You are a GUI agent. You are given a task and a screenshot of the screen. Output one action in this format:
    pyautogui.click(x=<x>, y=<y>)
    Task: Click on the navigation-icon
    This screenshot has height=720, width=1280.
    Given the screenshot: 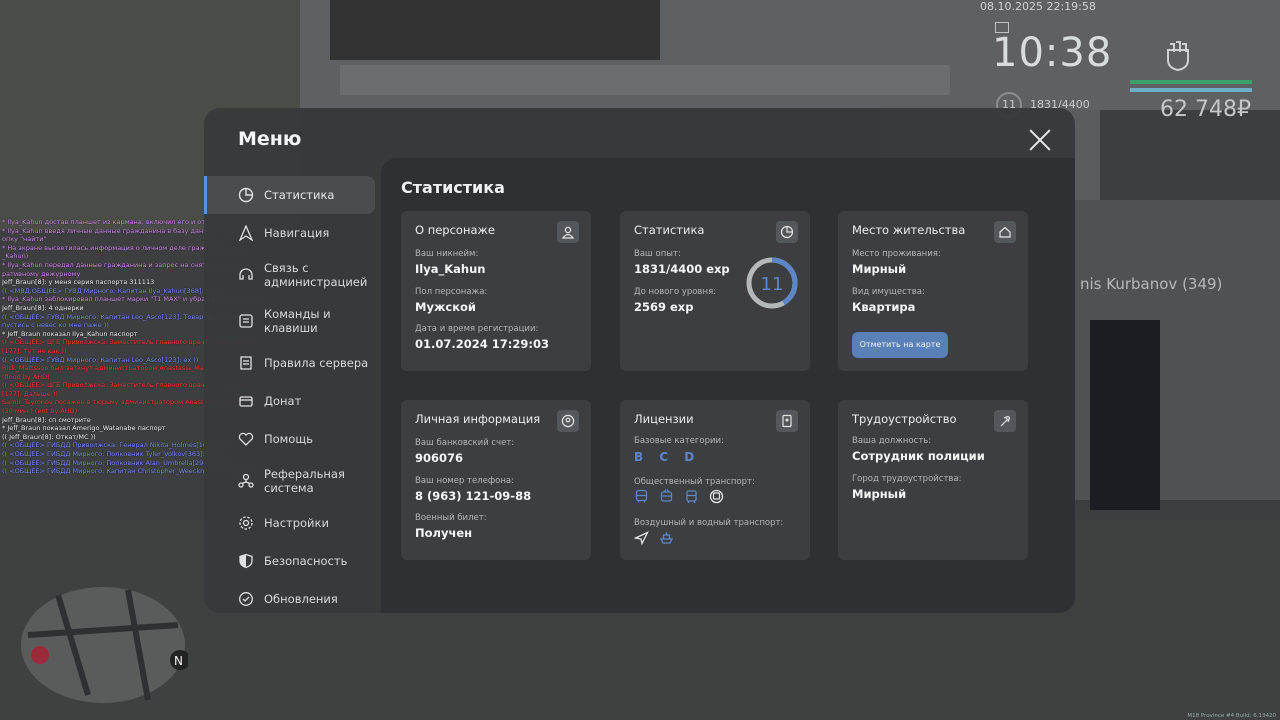 What is the action you would take?
    pyautogui.click(x=246, y=233)
    